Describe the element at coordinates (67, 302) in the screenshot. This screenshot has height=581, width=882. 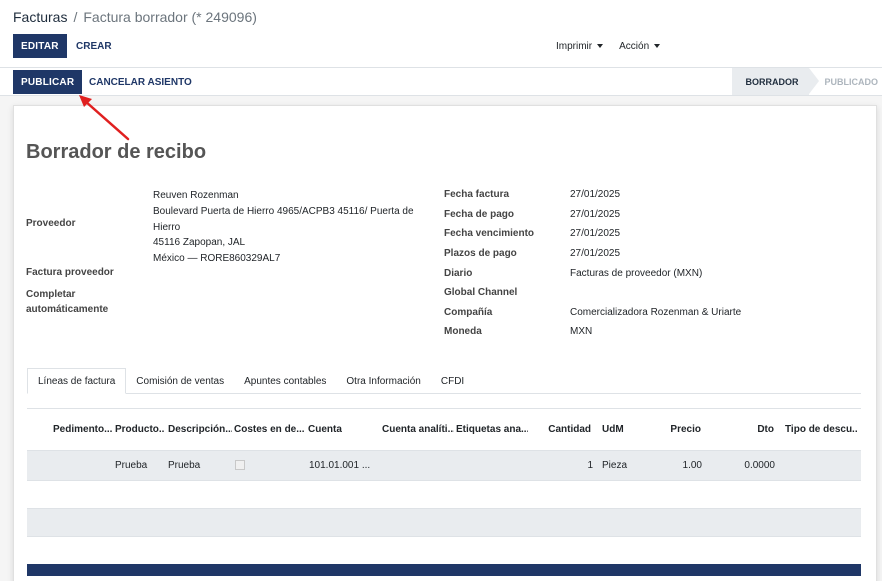
I see `autocomplete-label: Completar automáticamente` at that location.